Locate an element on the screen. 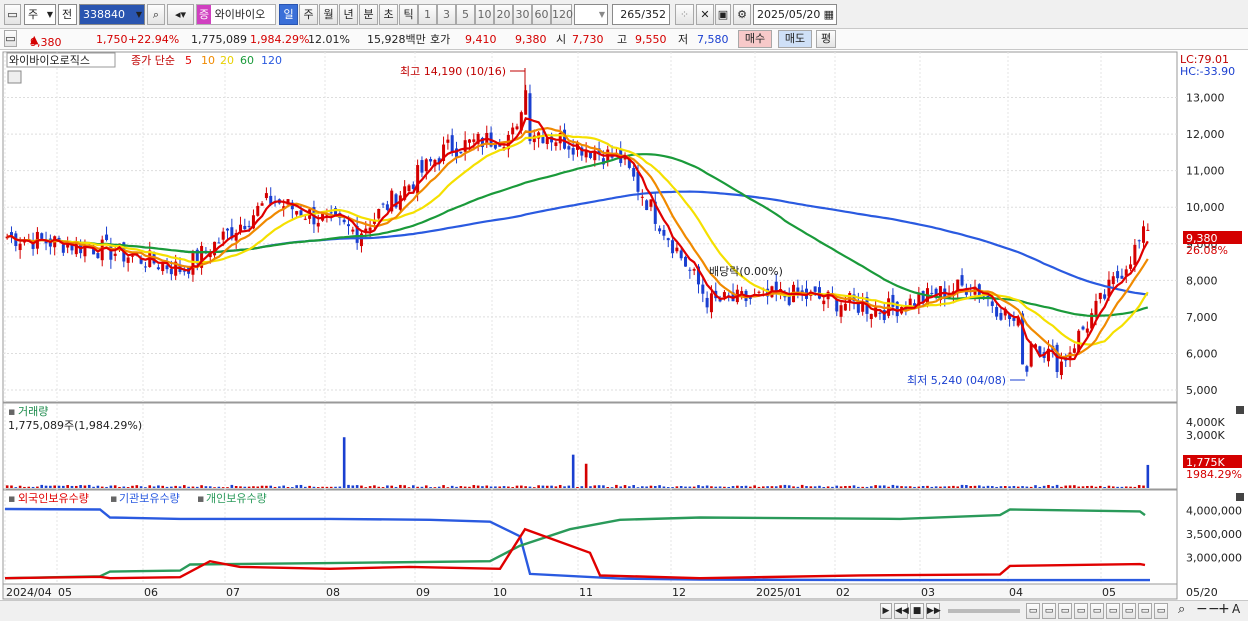 Image resolution: width=1248 pixels, height=621 pixels. interval-20: 20 is located at coordinates (503, 14).